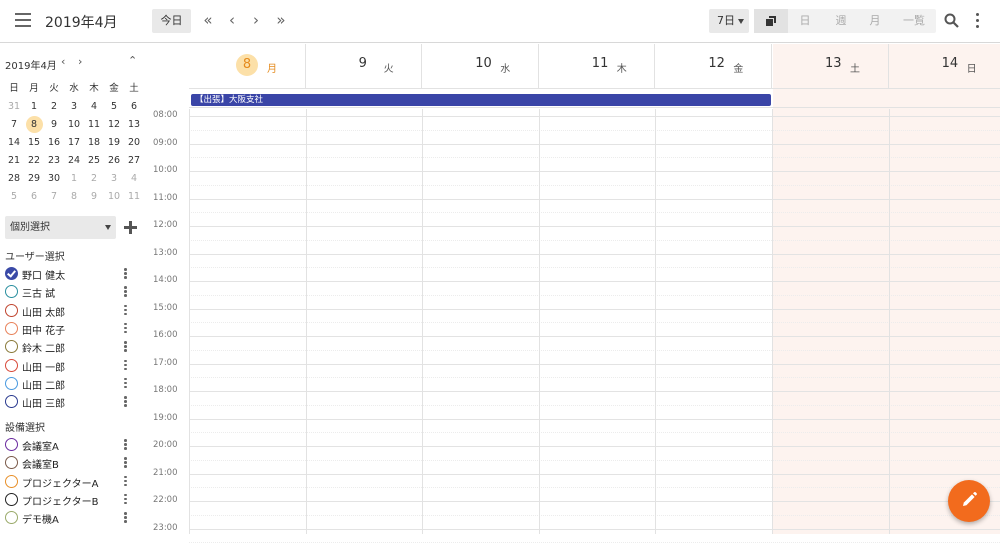 Image resolution: width=1000 pixels, height=543 pixels. Describe the element at coordinates (130, 227) in the screenshot. I see `add-icon` at that location.